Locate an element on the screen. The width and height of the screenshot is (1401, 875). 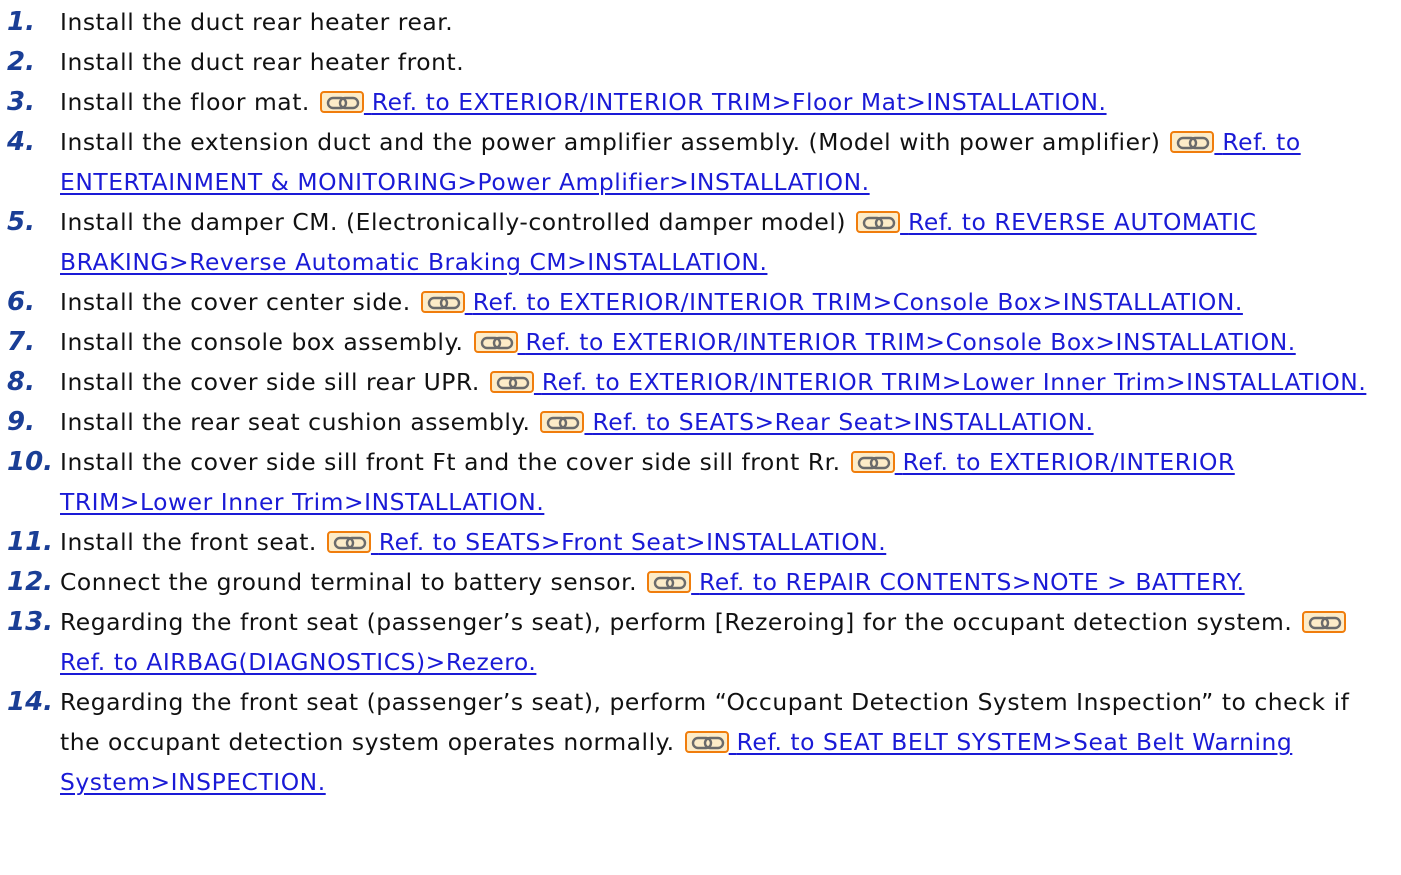
step-1: 1. Install the duct rear heater rear. is located at coordinates (700, 22).